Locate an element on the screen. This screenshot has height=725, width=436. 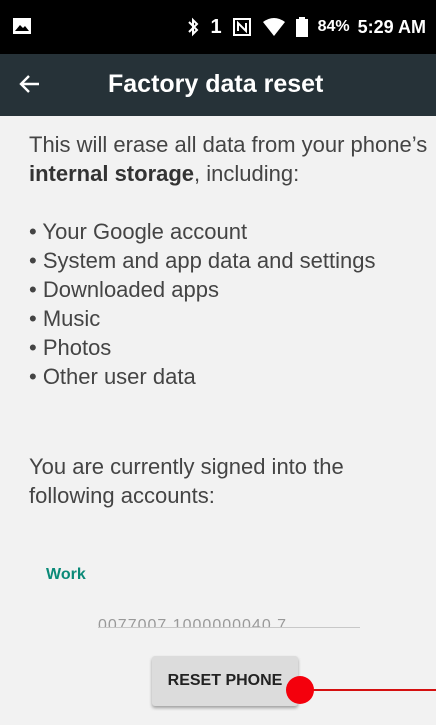
battery-percent: 84% is located at coordinates (333, 26).